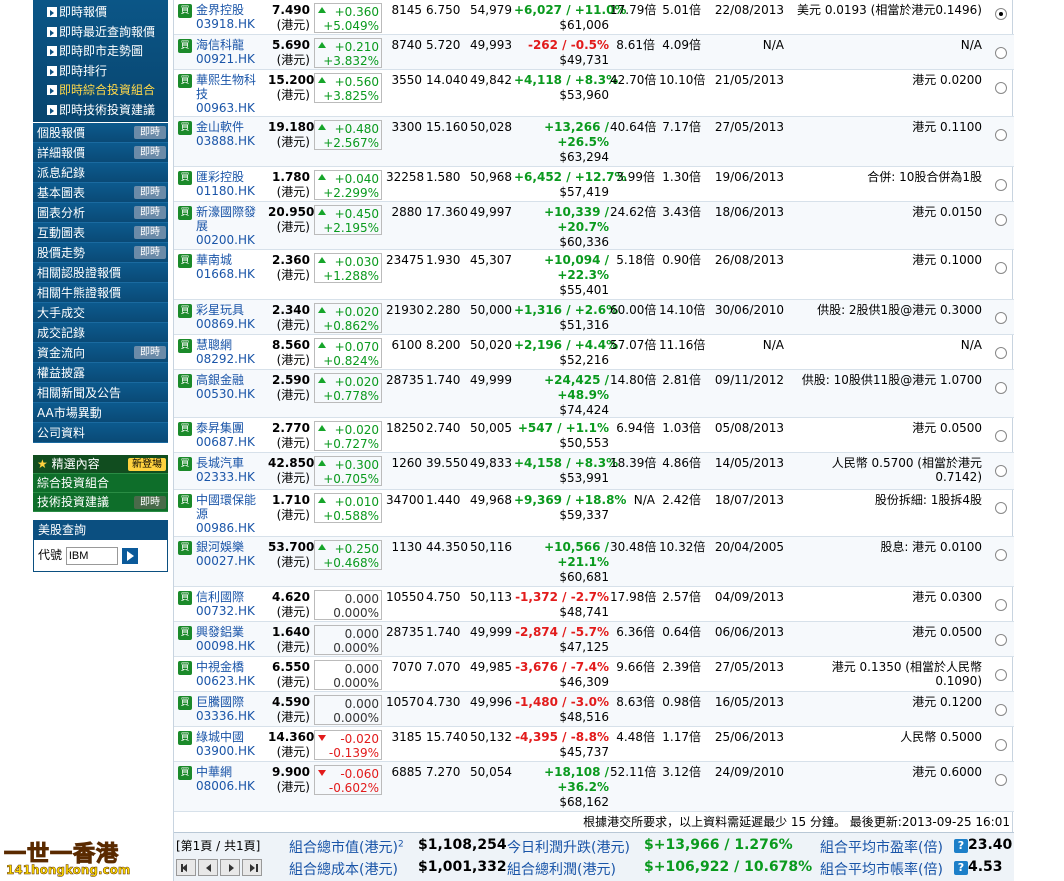  I want to click on realtime-submenu-item: 即時綜合投資組合, so click(100, 91).